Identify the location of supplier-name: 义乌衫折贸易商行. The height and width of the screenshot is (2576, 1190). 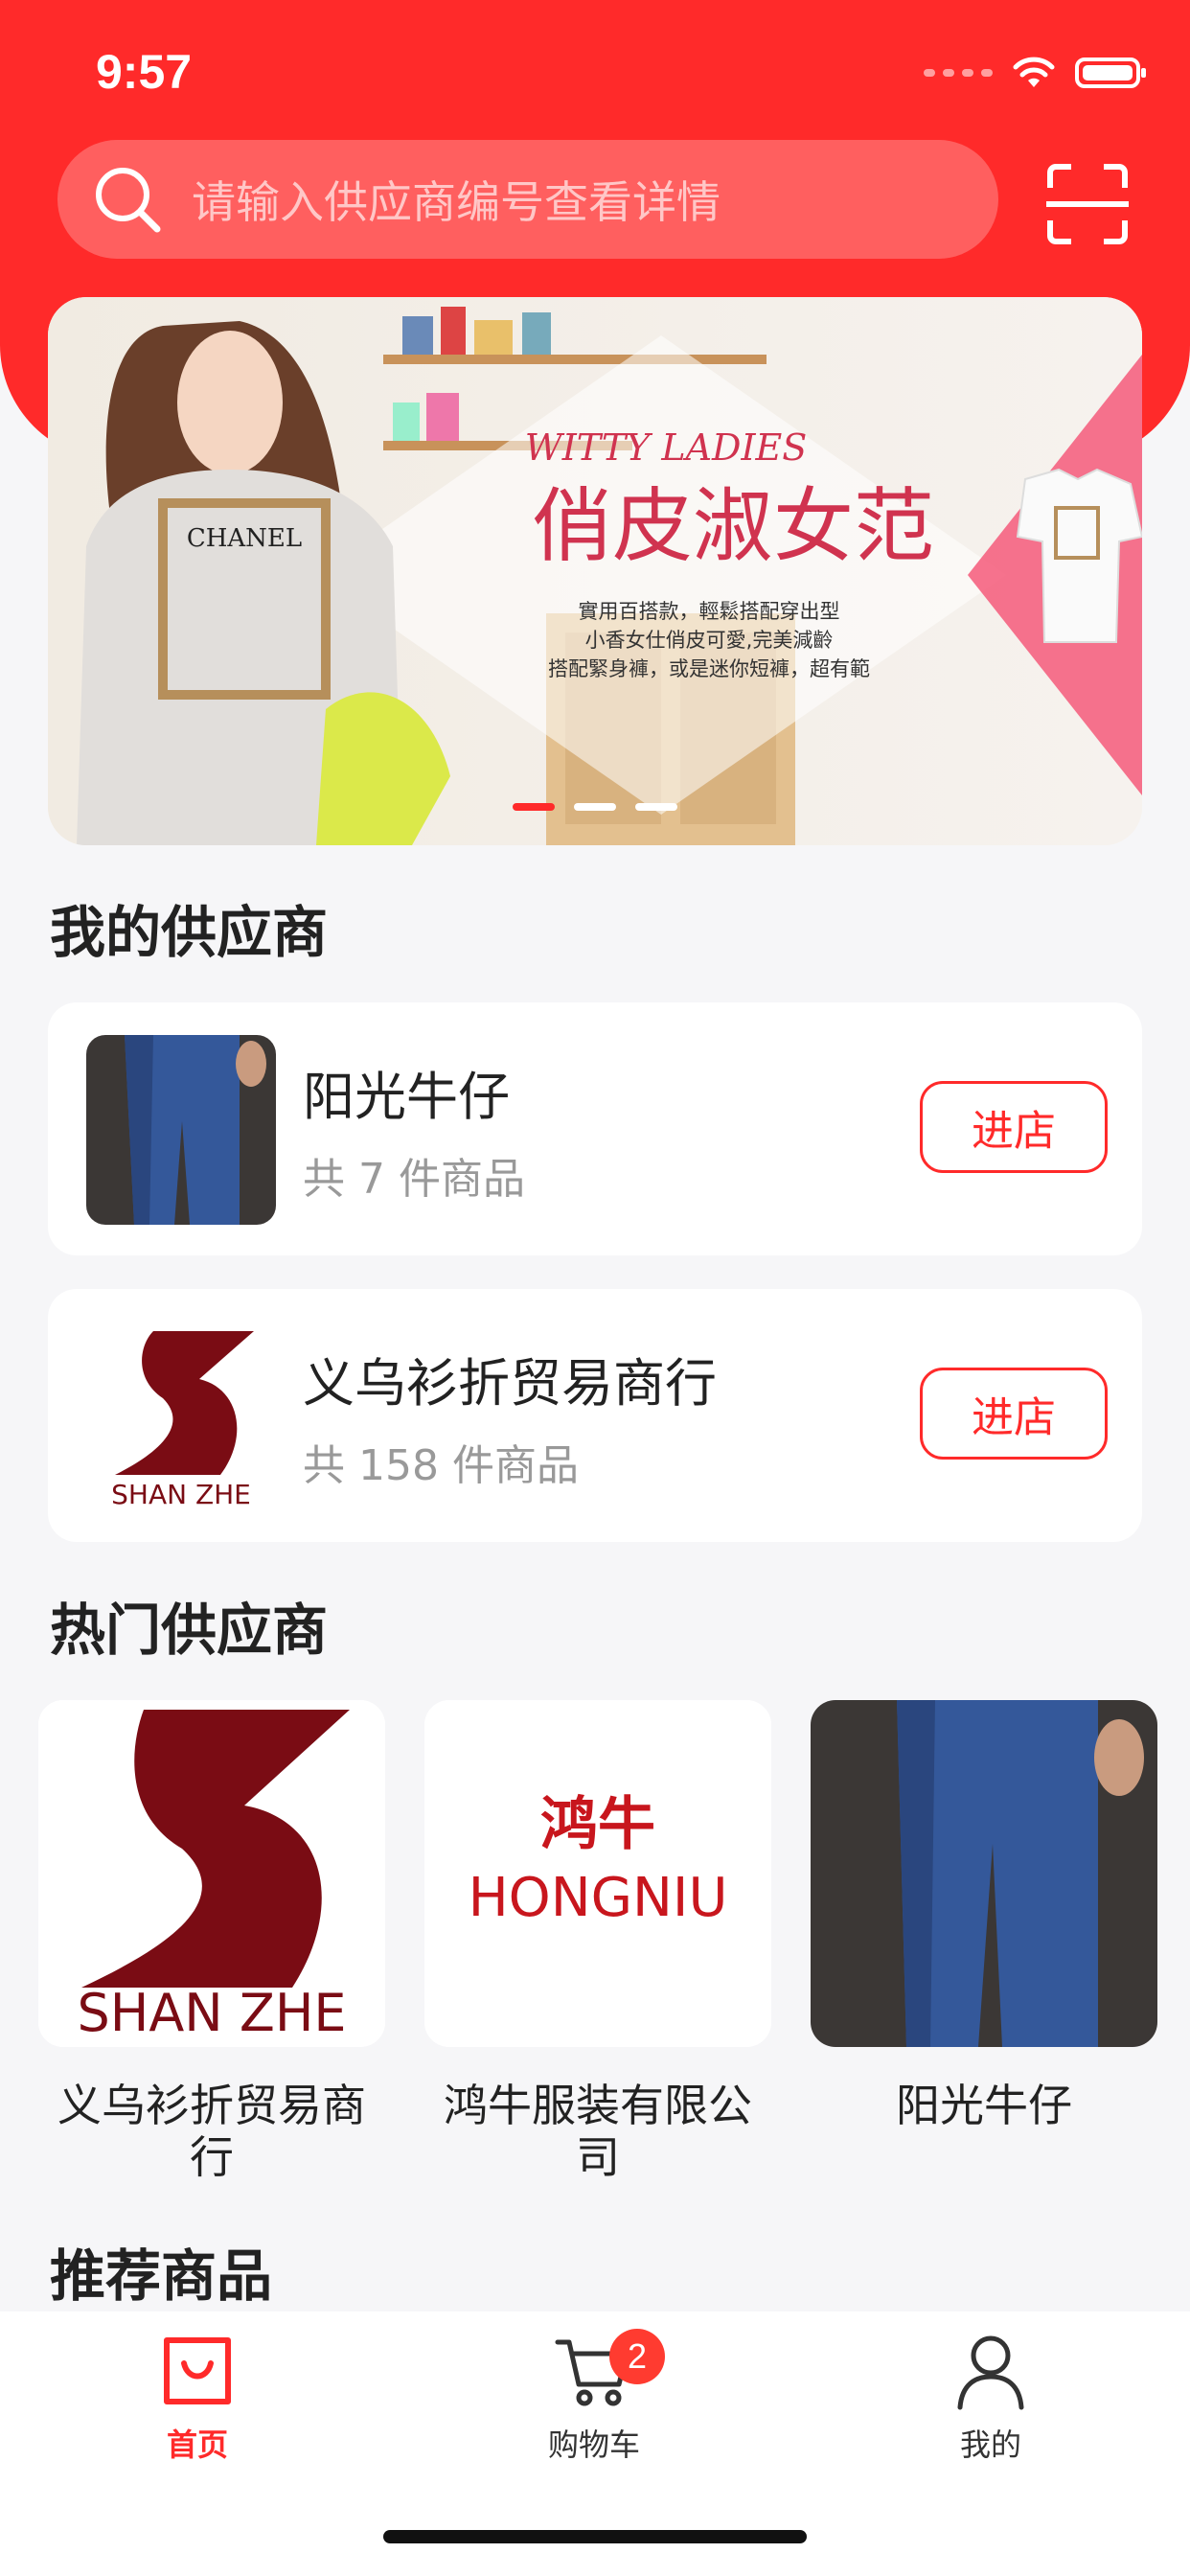
(510, 1383).